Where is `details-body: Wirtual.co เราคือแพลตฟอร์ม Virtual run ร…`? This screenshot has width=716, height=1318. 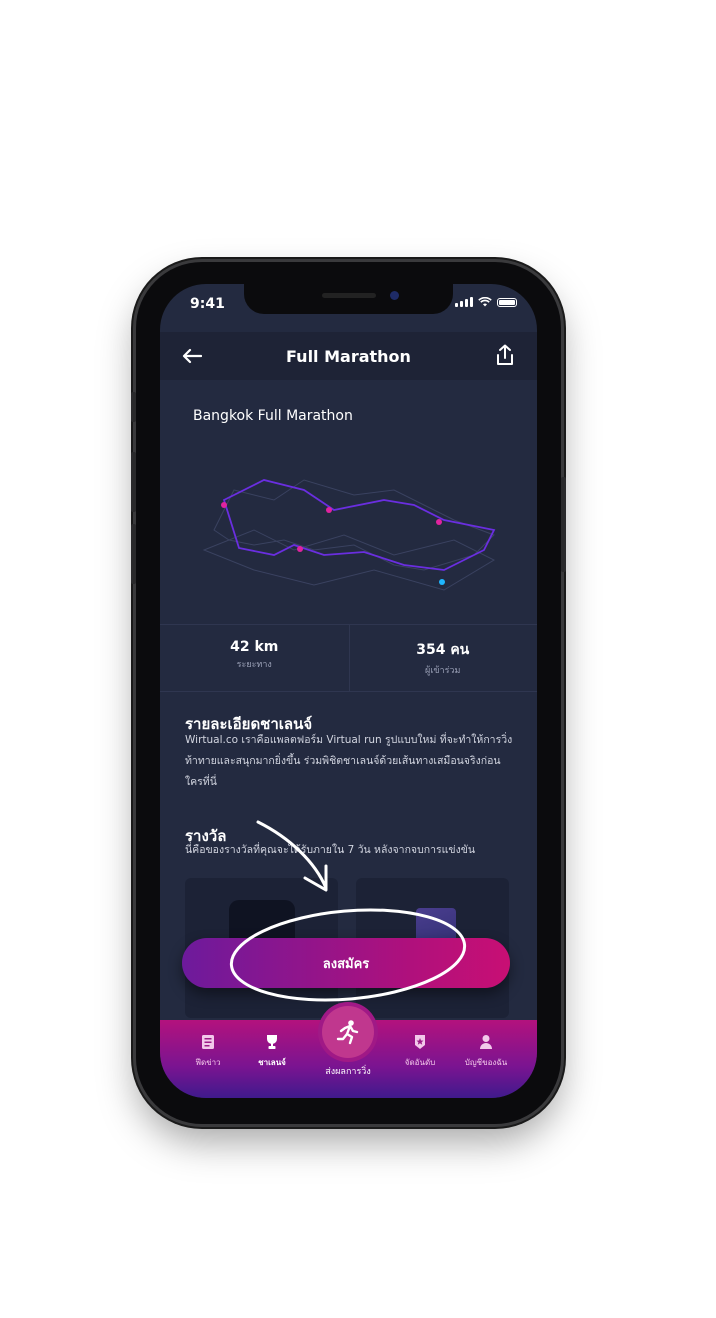 details-body: Wirtual.co เราคือแพลตฟอร์ม Virtual run ร… is located at coordinates (349, 761).